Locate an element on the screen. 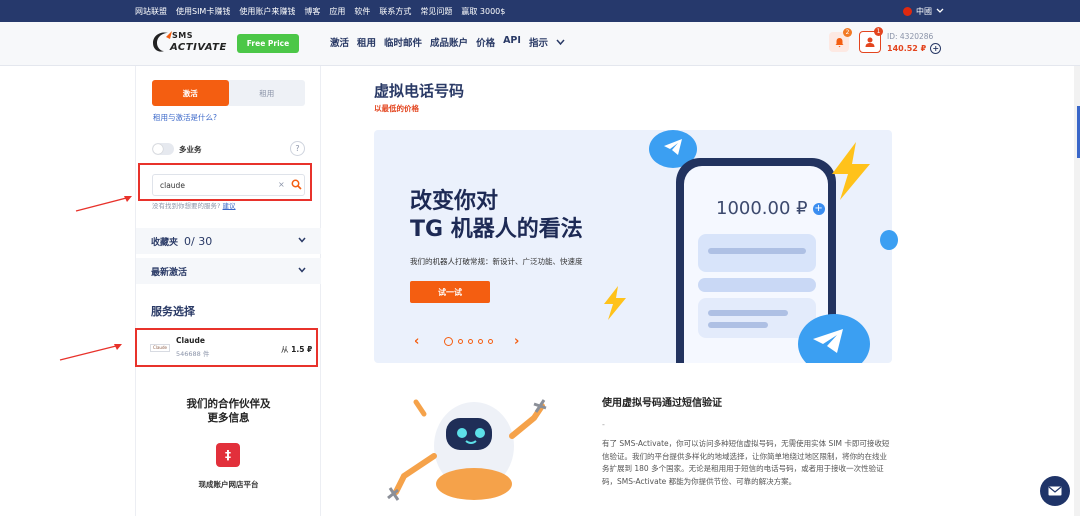 The image size is (1080, 516). multi-service-label: 多业务 is located at coordinates (190, 149).